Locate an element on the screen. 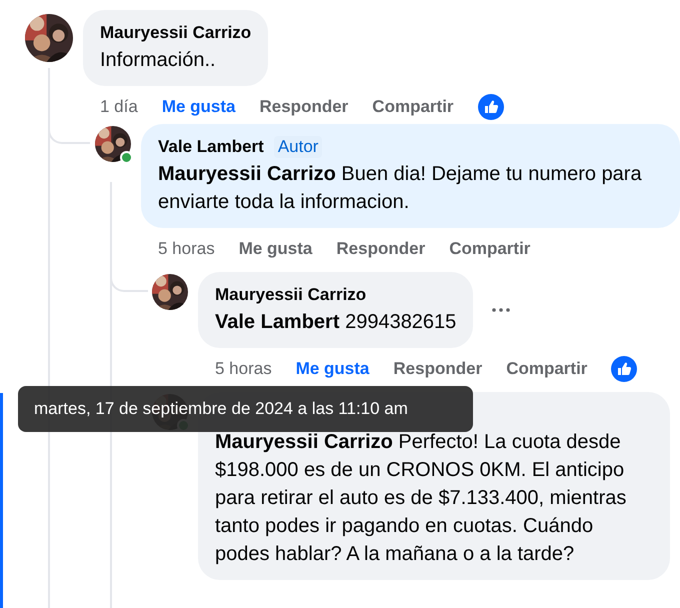 The height and width of the screenshot is (608, 680). author-name: Vale Lambert is located at coordinates (211, 147).